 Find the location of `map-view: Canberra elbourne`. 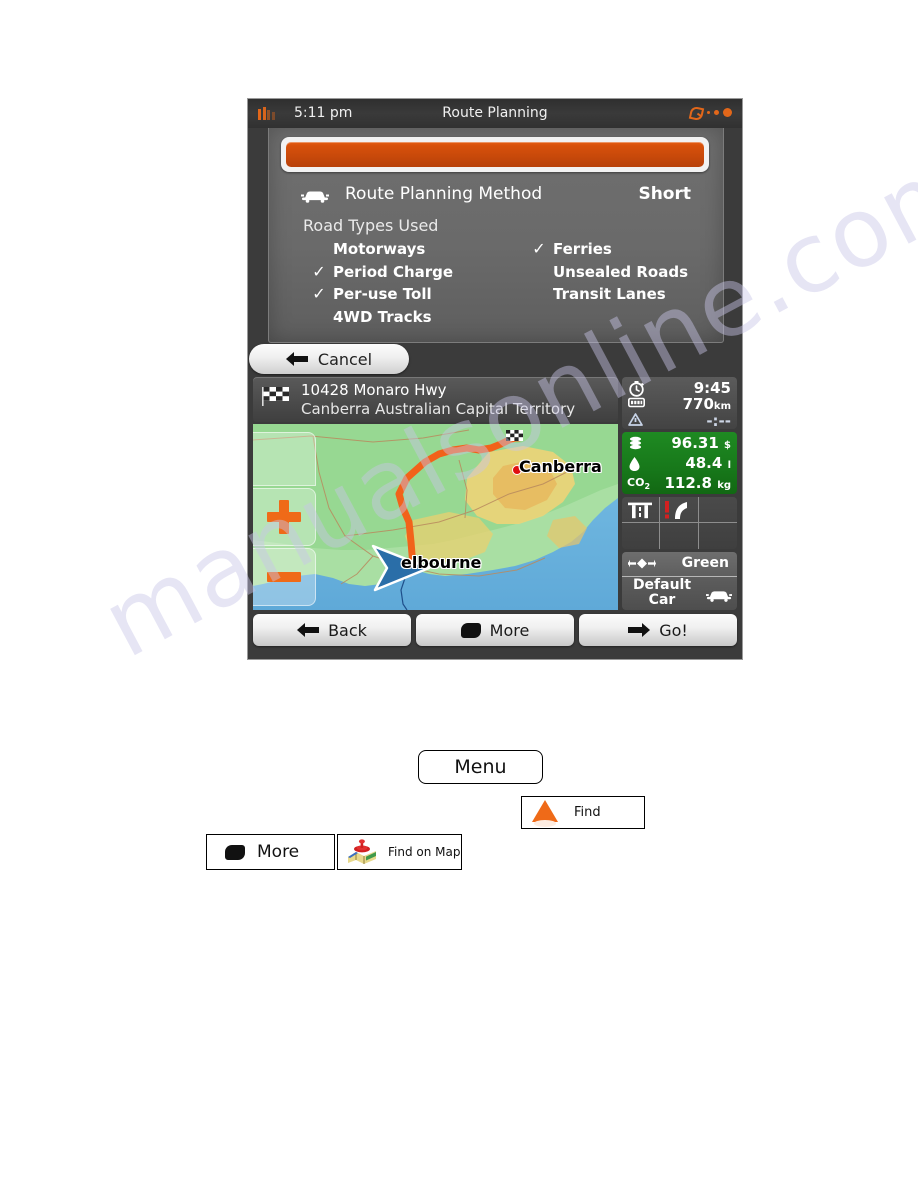

map-view: Canberra elbourne is located at coordinates (435, 517).